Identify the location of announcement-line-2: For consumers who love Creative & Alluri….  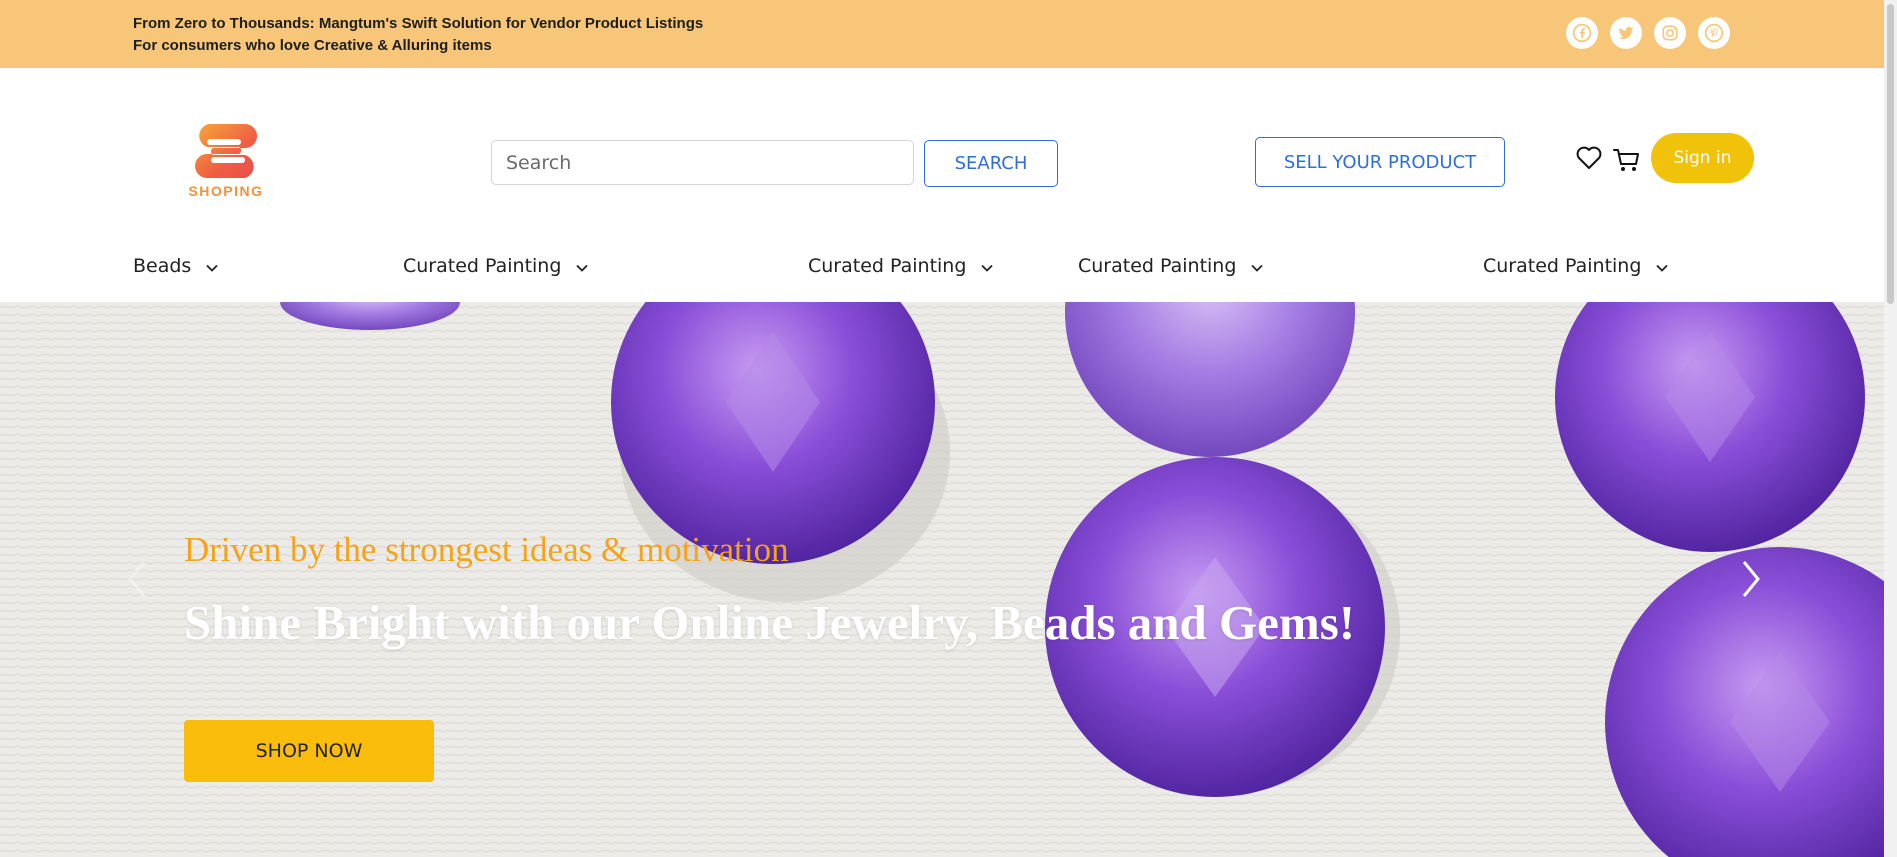
(312, 45).